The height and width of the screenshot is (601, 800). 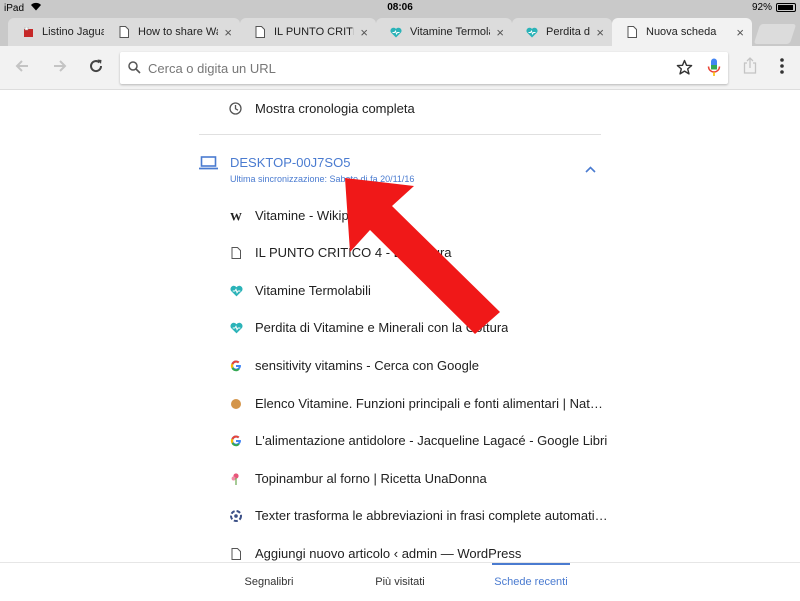 I want to click on reload-button, so click(x=96, y=68).